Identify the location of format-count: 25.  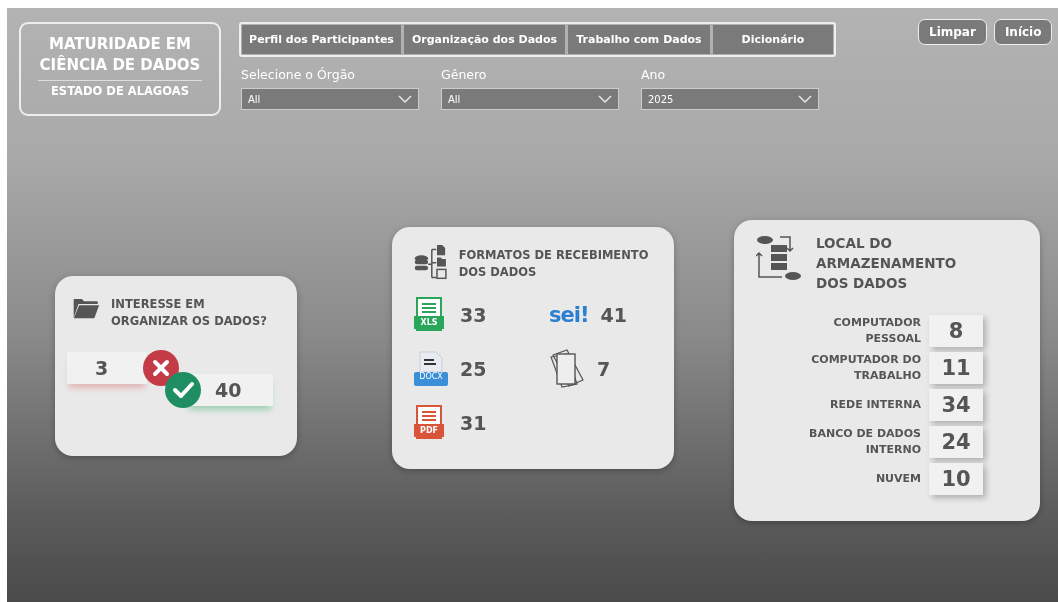
(473, 369).